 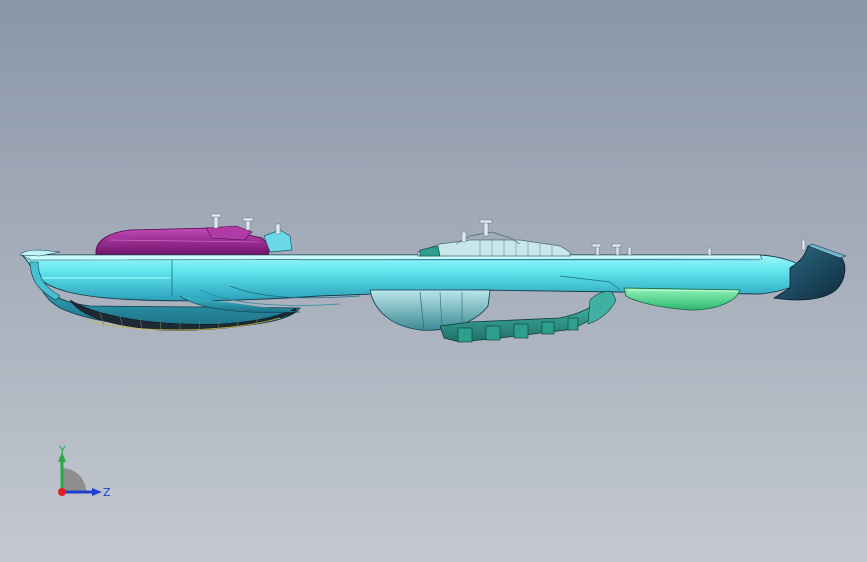 I want to click on magenta-cover-part, so click(x=183, y=235).